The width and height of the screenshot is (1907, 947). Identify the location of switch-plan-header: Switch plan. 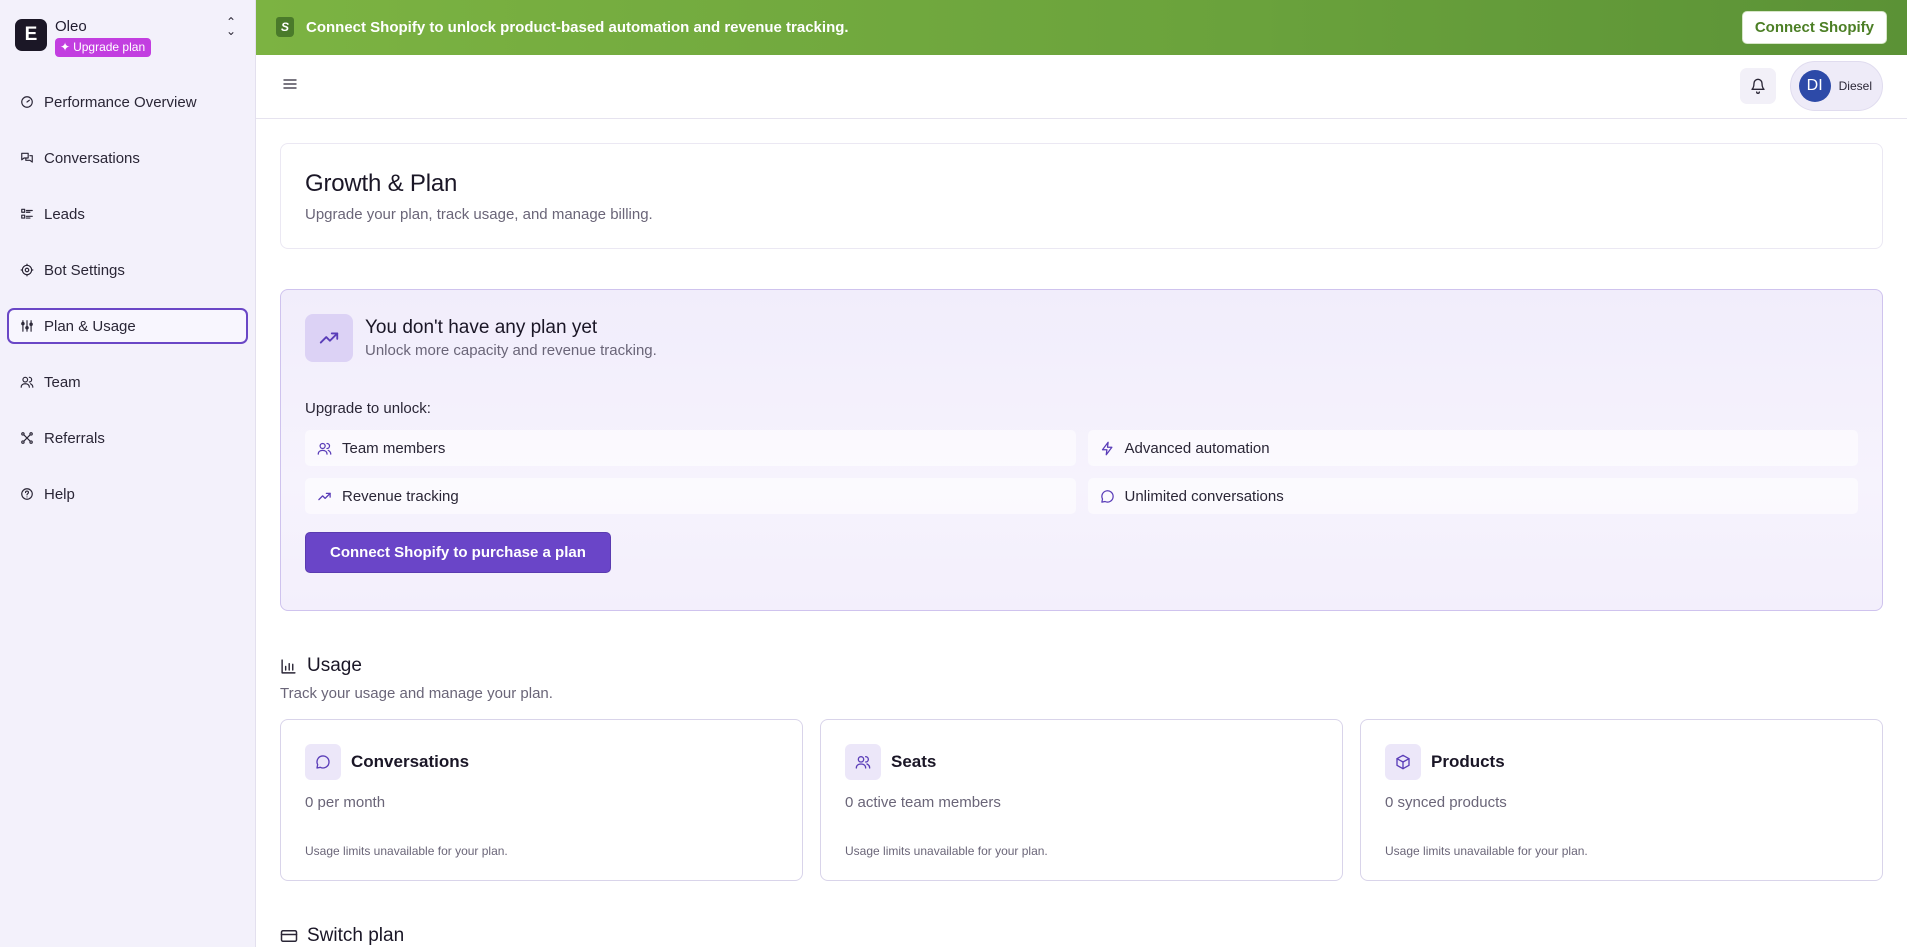
(1081, 936).